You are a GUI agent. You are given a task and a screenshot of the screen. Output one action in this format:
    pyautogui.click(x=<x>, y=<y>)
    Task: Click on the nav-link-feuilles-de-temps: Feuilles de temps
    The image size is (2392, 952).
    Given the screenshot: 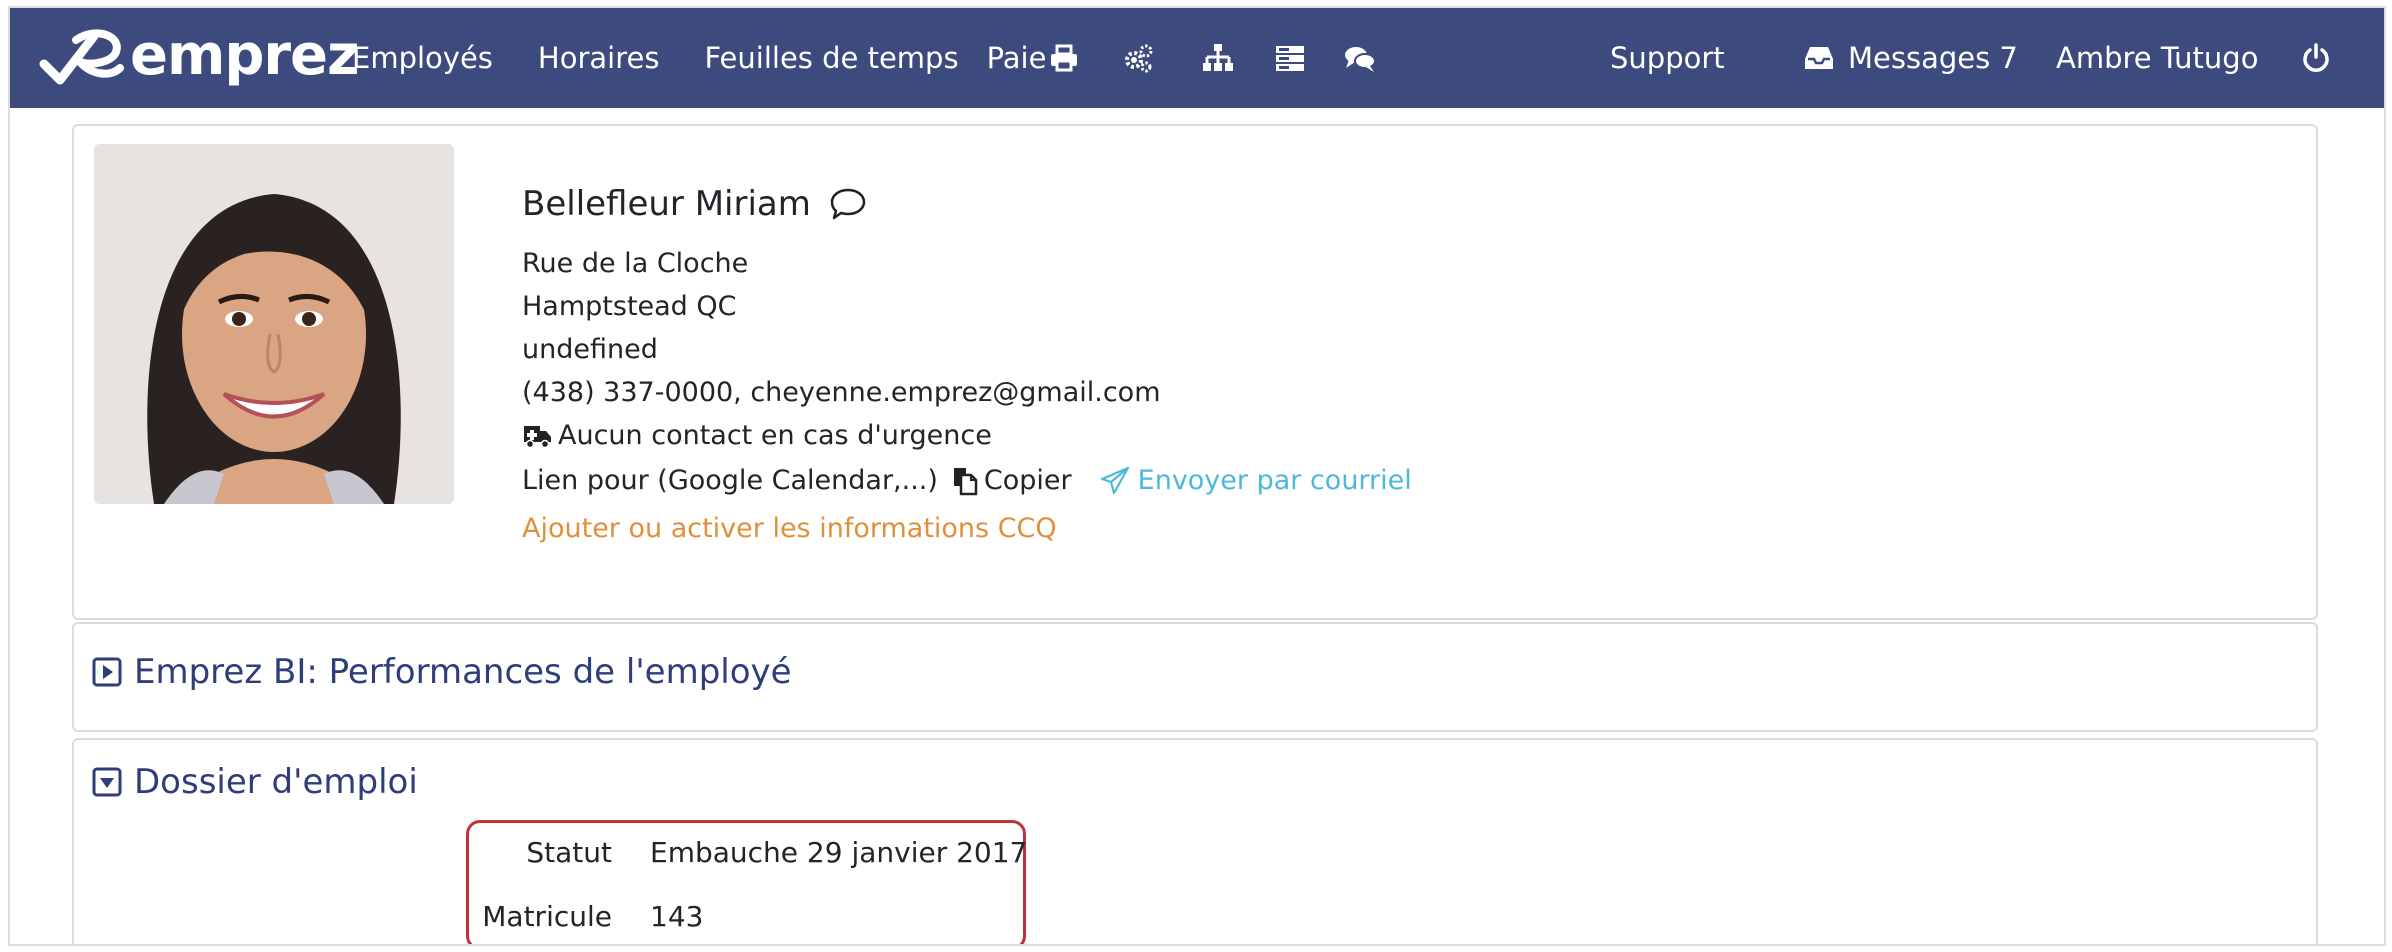 What is the action you would take?
    pyautogui.click(x=831, y=58)
    